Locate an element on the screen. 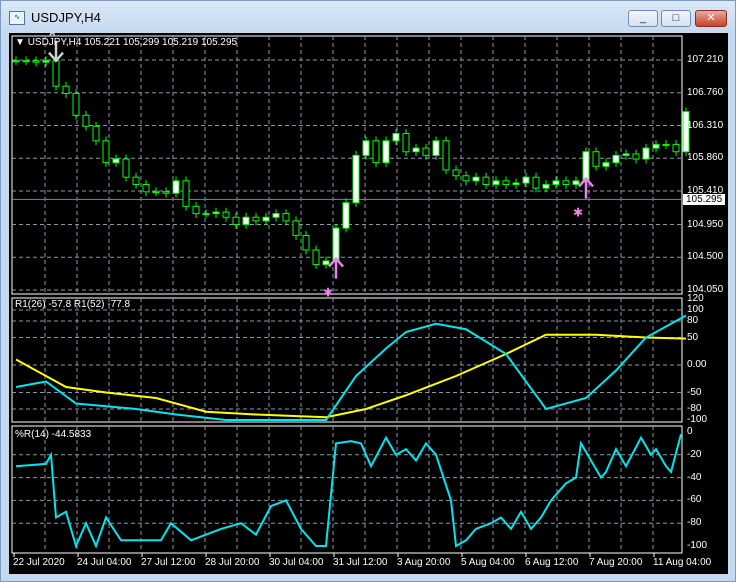 This screenshot has width=736, height=582. time-axis-label: 11 Aug 04:00 is located at coordinates (682, 562).